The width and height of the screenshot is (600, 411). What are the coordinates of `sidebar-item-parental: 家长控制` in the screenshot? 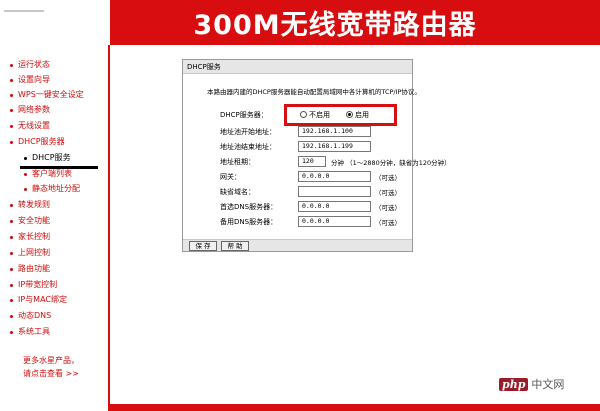 It's located at (30, 237).